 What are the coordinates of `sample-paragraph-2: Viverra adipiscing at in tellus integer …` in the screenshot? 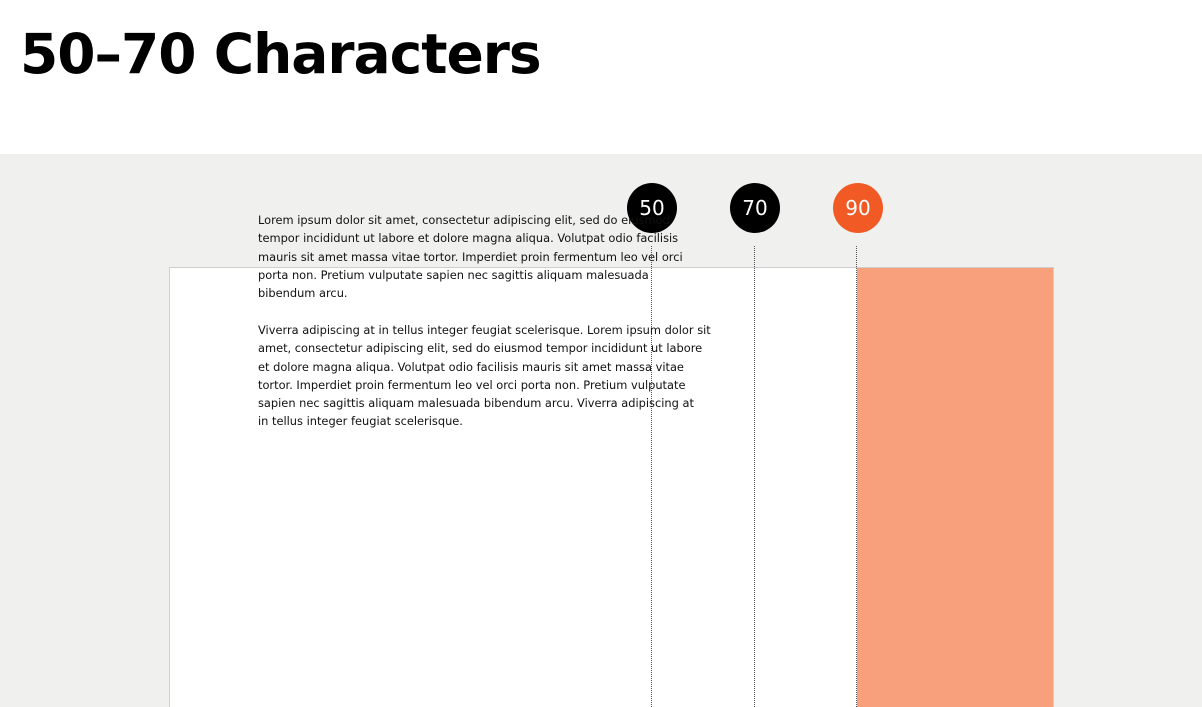 It's located at (484, 376).